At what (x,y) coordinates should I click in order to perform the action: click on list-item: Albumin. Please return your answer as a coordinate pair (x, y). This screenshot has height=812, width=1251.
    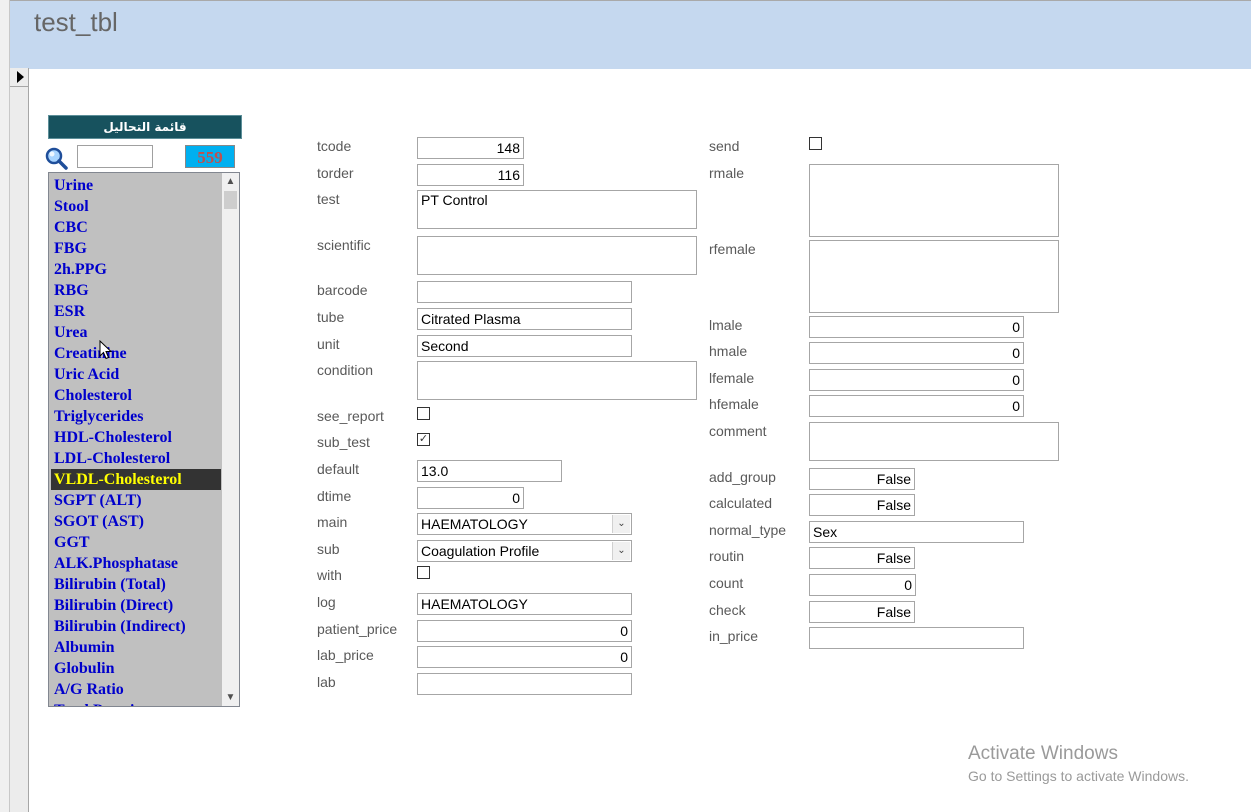
    Looking at the image, I should click on (136, 647).